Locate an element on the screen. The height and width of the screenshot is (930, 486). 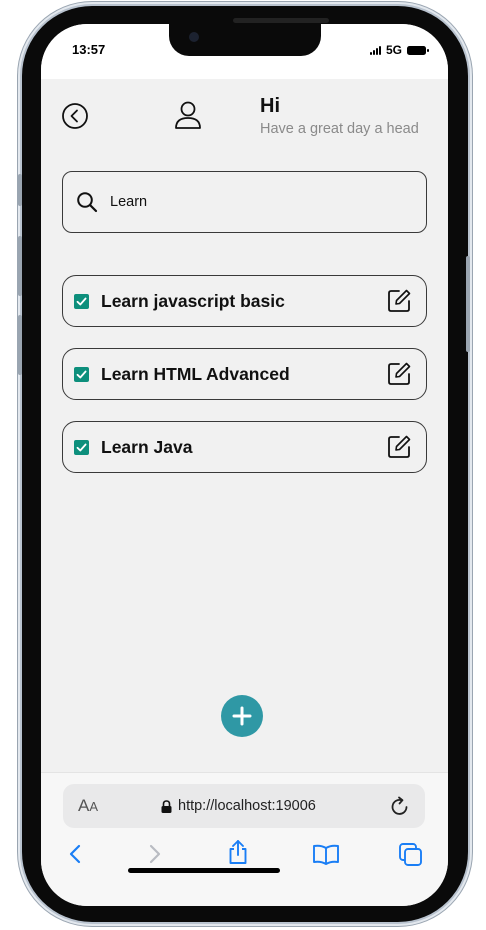
add-task-button is located at coordinates (242, 716).